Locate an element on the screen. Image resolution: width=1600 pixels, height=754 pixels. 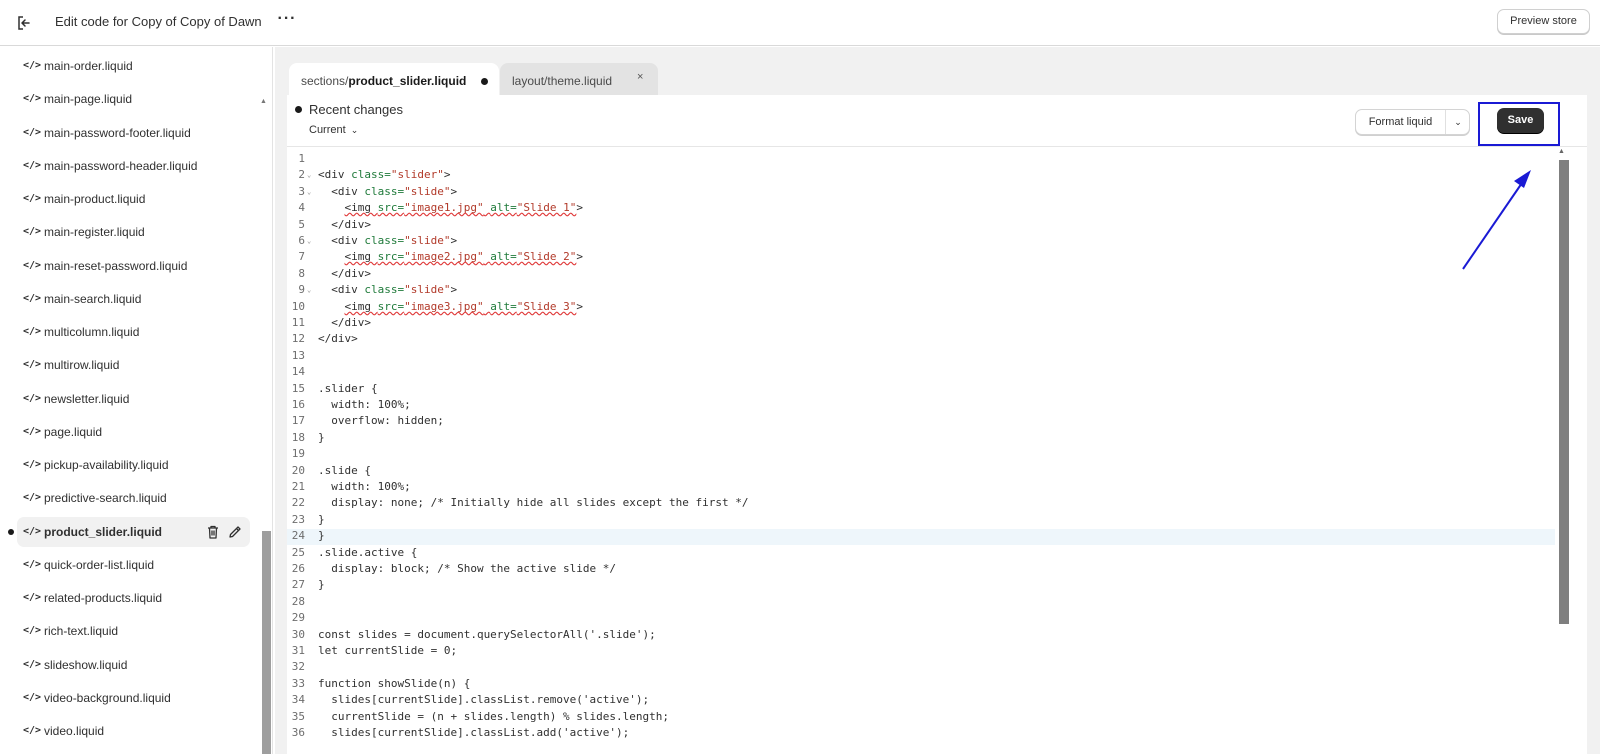
file-item: </> quick-order-list.liquid is located at coordinates (133, 565).